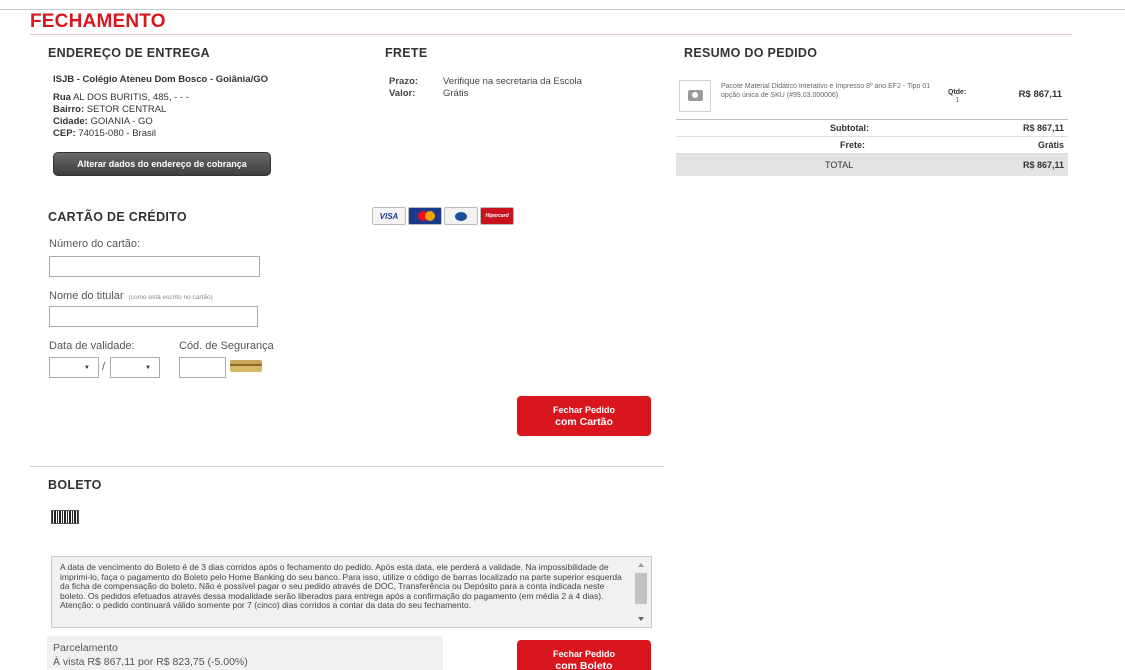  What do you see at coordinates (62, 97) in the screenshot?
I see `street-label: Rua` at bounding box center [62, 97].